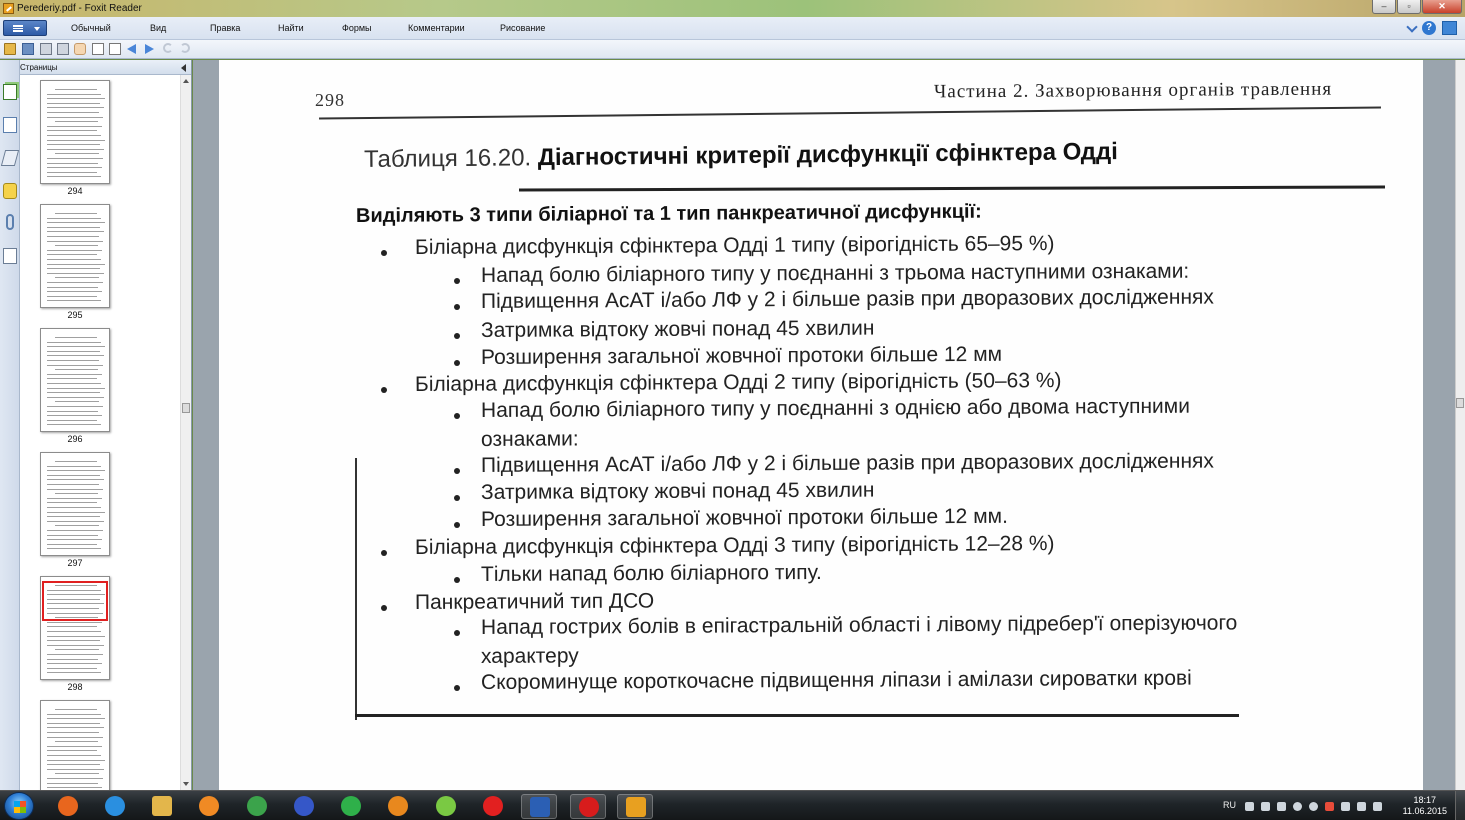 The height and width of the screenshot is (820, 1465). Describe the element at coordinates (1412, 26) in the screenshot. I see `ribbon-collapse-chevron-icon` at that location.